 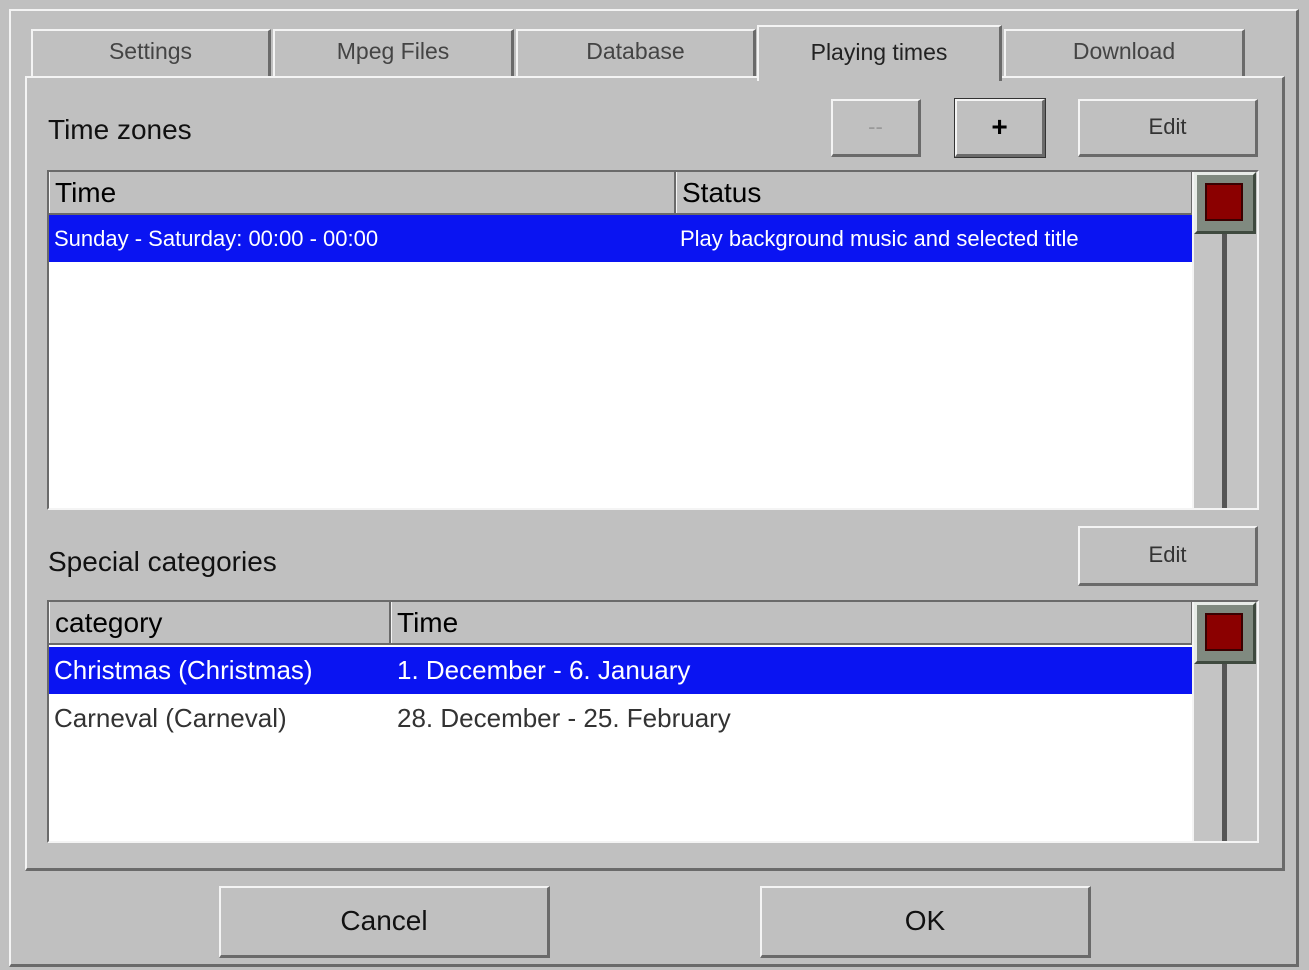 I want to click on tab-mpeg-files: Mpeg Files, so click(x=393, y=54).